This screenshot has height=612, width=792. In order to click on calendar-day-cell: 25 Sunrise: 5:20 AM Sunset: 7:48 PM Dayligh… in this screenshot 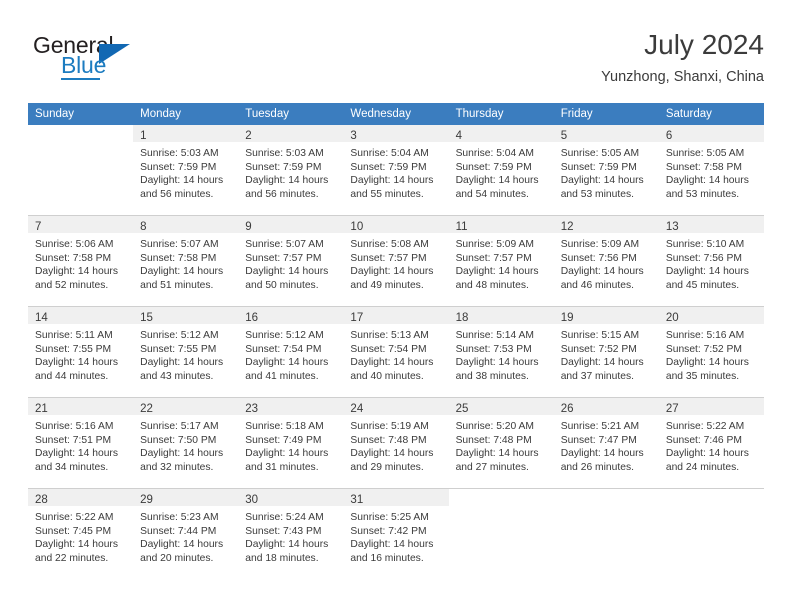, I will do `click(501, 443)`.